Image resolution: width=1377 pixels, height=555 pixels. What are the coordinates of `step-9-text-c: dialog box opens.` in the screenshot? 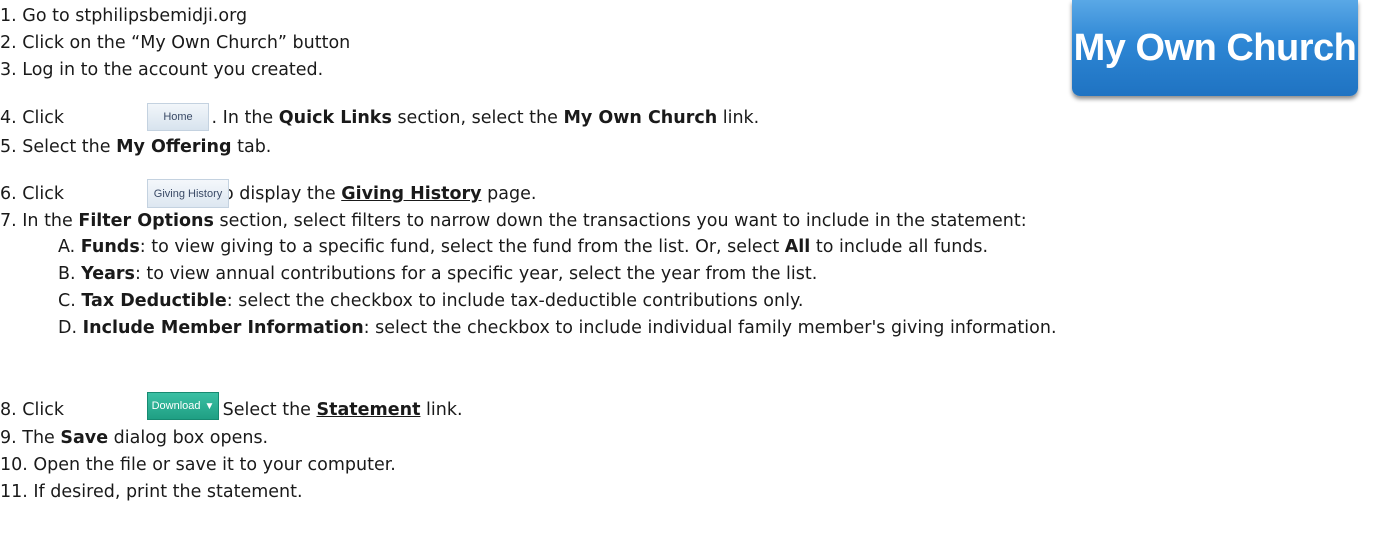 It's located at (188, 438).